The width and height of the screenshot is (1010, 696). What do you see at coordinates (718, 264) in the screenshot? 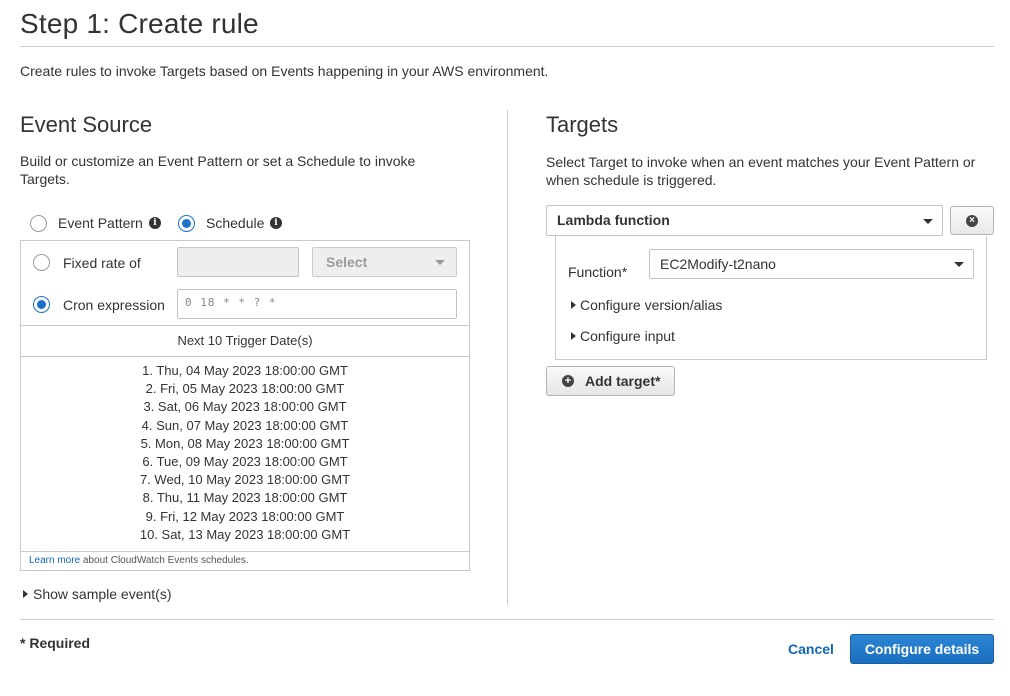
I see `function-value: EC2Modify-t2nano` at bounding box center [718, 264].